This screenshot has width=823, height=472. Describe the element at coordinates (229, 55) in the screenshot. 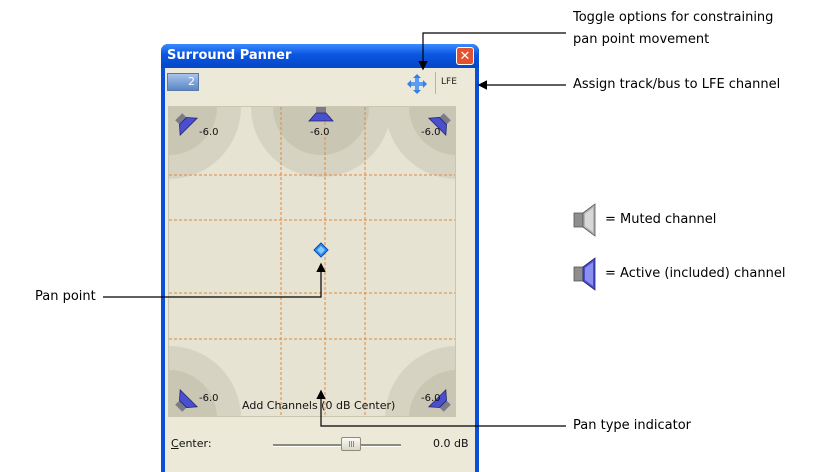

I see `window-title: Surround Panner` at that location.